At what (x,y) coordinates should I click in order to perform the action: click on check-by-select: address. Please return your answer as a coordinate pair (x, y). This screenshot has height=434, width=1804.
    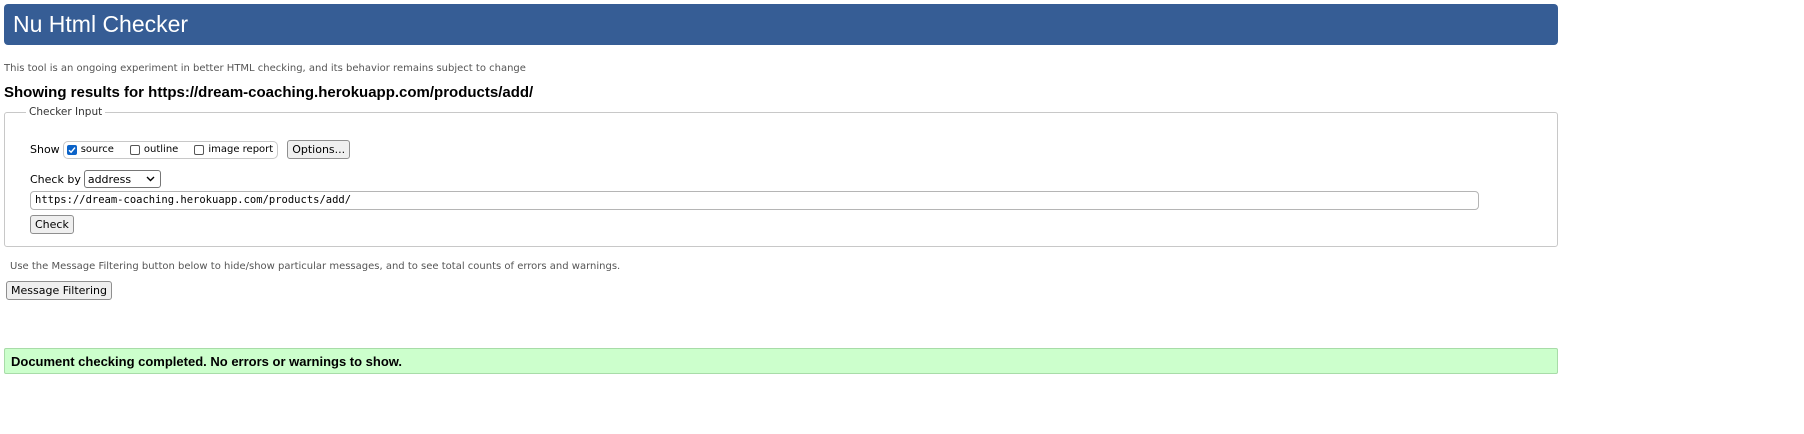
    Looking at the image, I should click on (122, 179).